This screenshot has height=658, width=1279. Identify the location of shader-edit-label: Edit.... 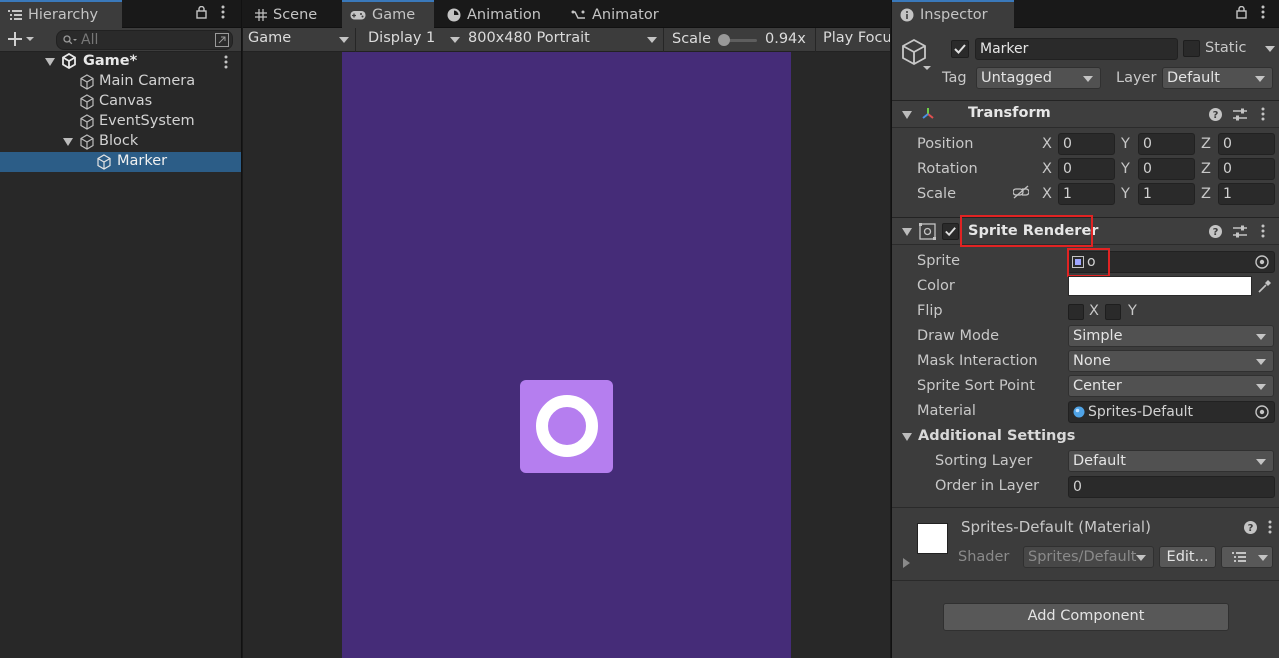
(1187, 557).